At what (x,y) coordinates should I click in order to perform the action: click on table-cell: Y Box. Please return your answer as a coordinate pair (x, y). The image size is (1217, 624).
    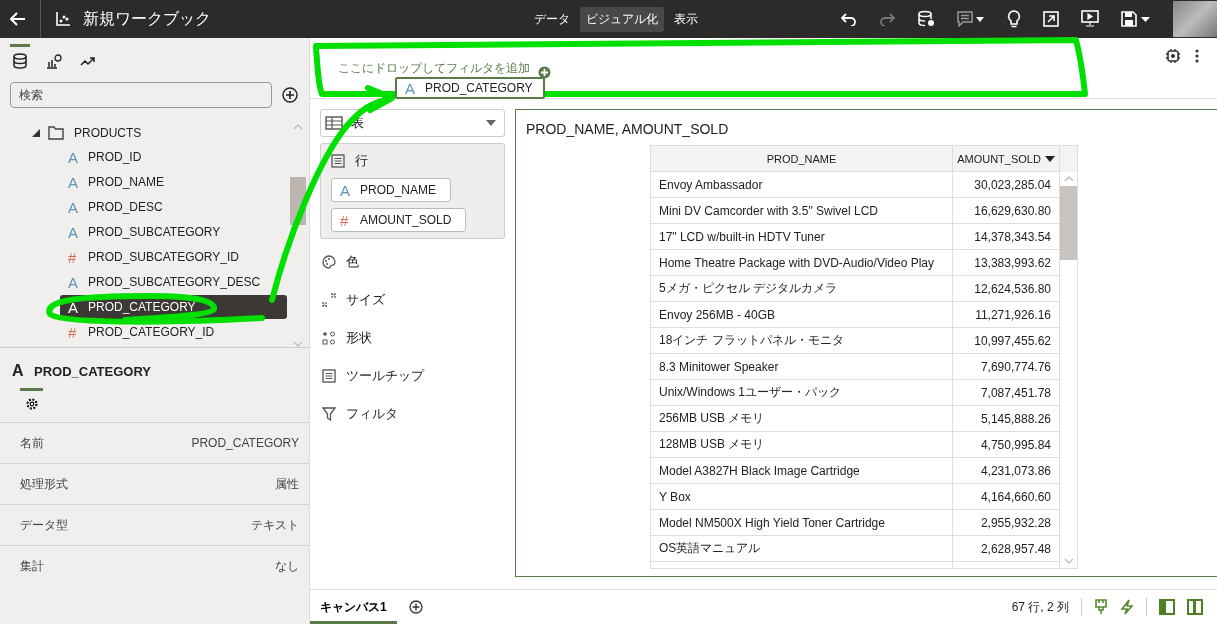
    Looking at the image, I should click on (802, 497).